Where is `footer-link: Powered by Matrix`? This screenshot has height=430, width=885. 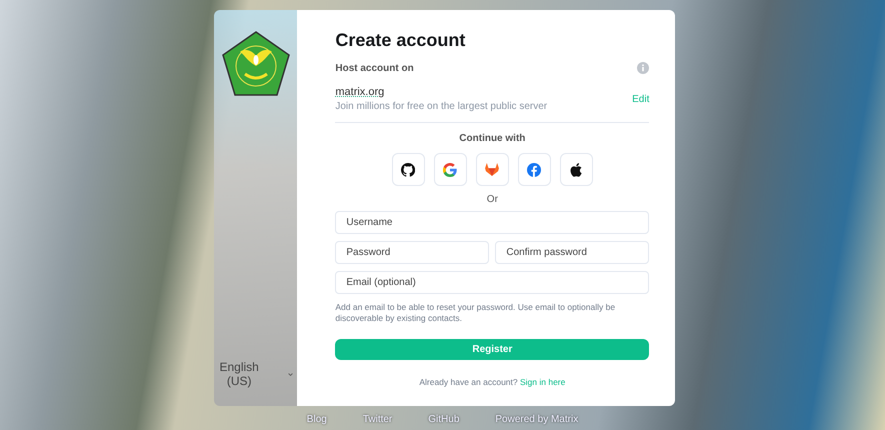 footer-link: Powered by Matrix is located at coordinates (536, 419).